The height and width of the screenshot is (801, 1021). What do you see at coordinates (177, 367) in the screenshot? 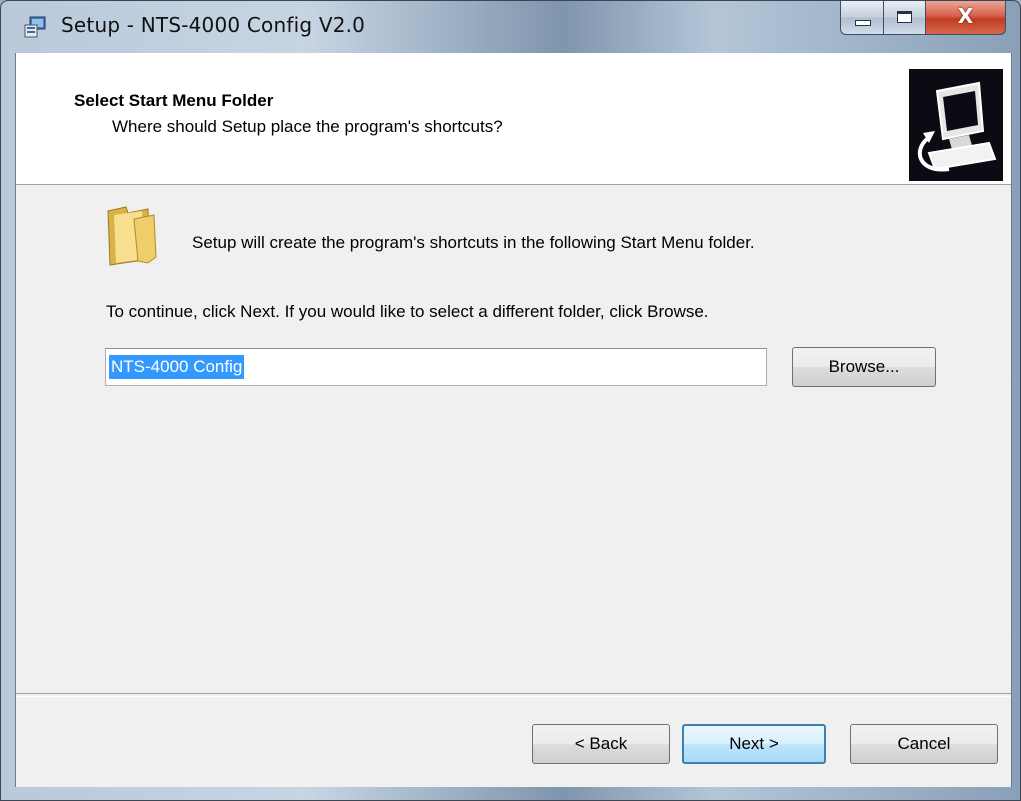
I see `folder-input-value: NTS-4000 Config` at bounding box center [177, 367].